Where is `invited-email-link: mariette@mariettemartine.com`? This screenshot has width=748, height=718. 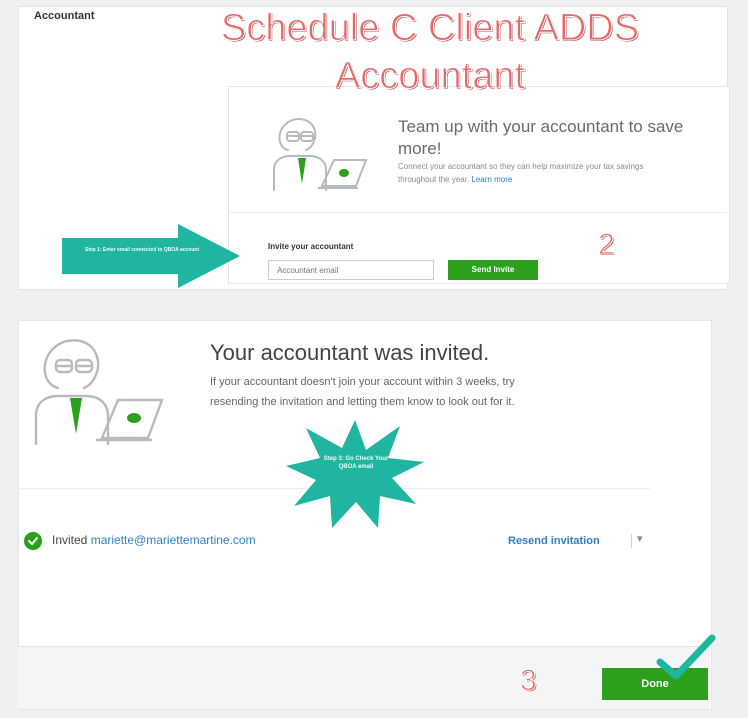
invited-email-link: mariette@mariettemartine.com is located at coordinates (173, 540).